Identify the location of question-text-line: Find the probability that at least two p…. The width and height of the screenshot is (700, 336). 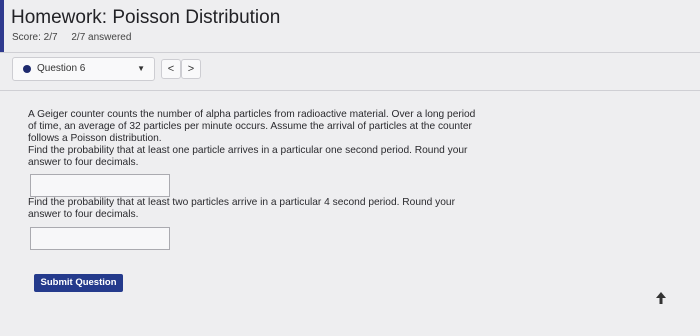
(241, 202).